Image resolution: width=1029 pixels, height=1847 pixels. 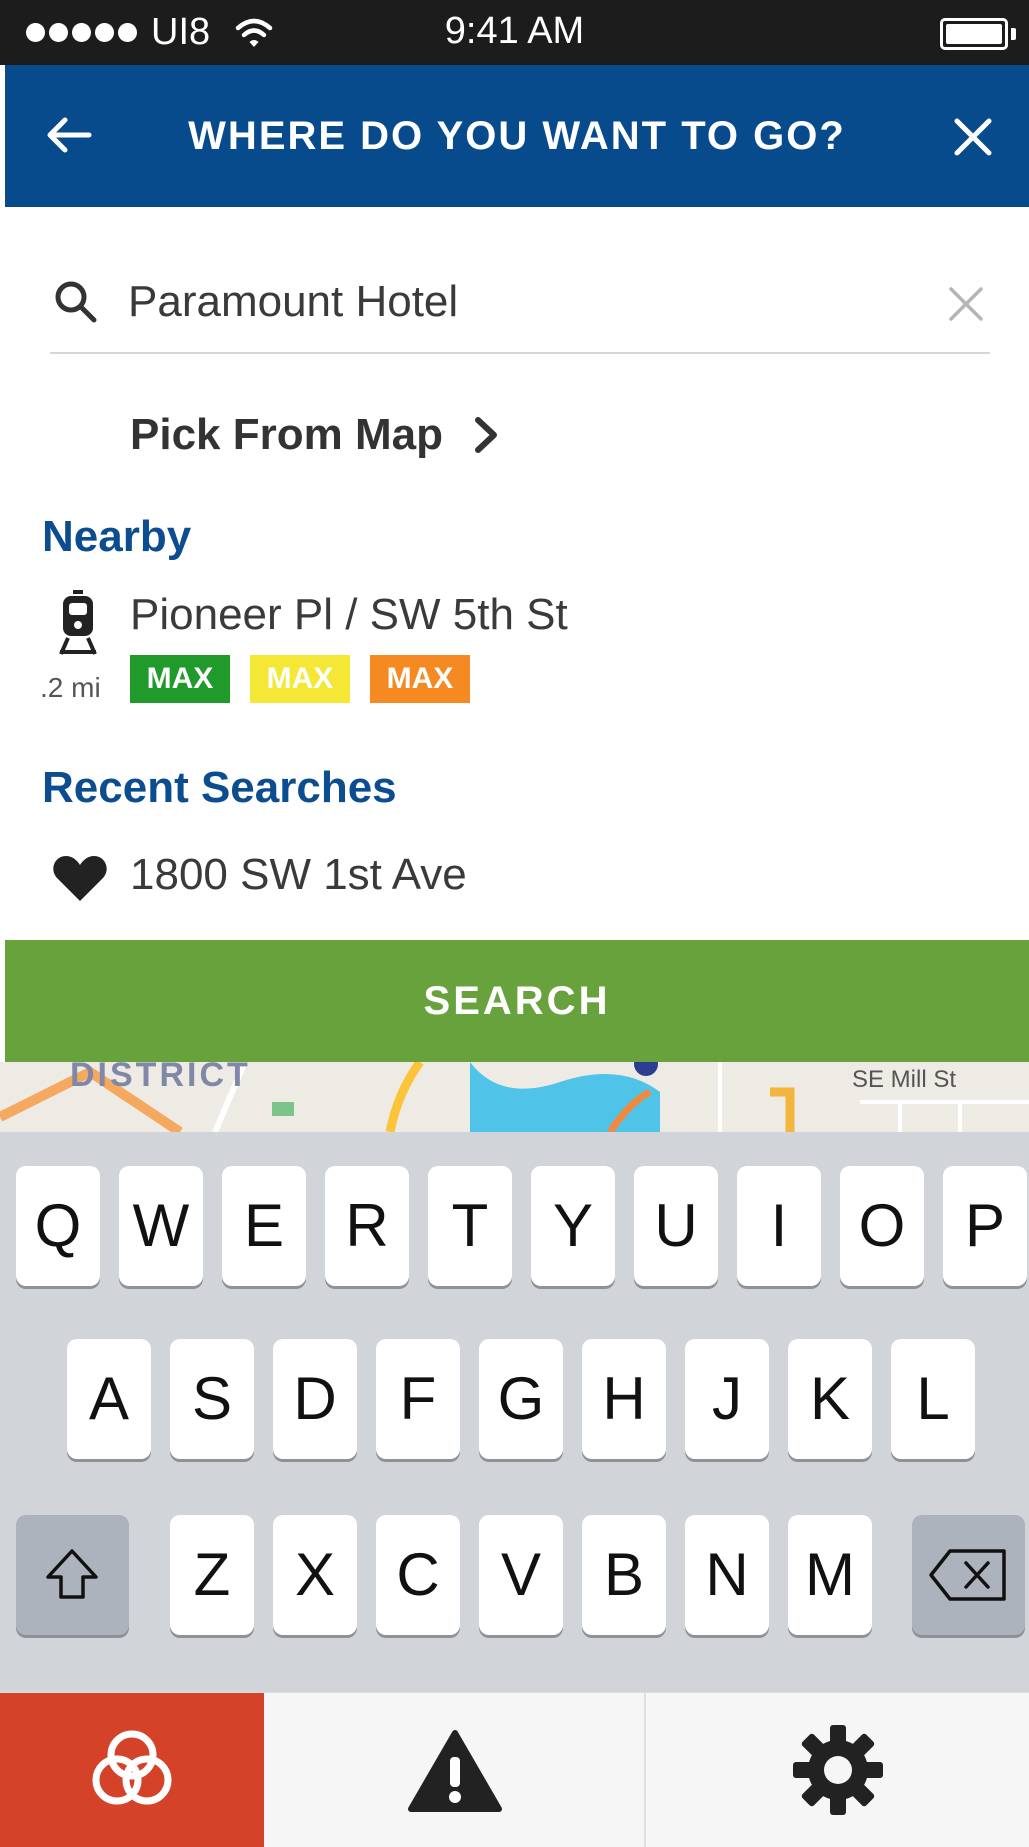 I want to click on pick-from-map-link: Pick From Map, so click(x=314, y=435).